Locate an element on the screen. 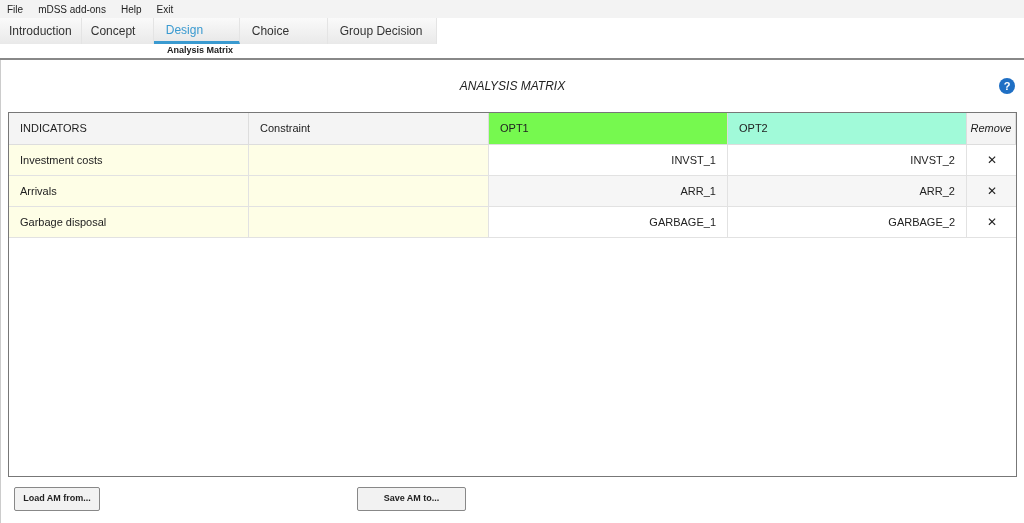 This screenshot has width=1024, height=523. column-header: OPT2 is located at coordinates (847, 128).